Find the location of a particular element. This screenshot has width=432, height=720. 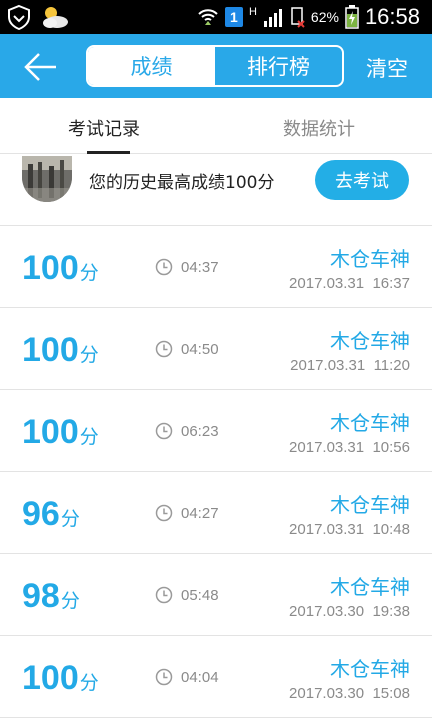

avatar is located at coordinates (47, 179).